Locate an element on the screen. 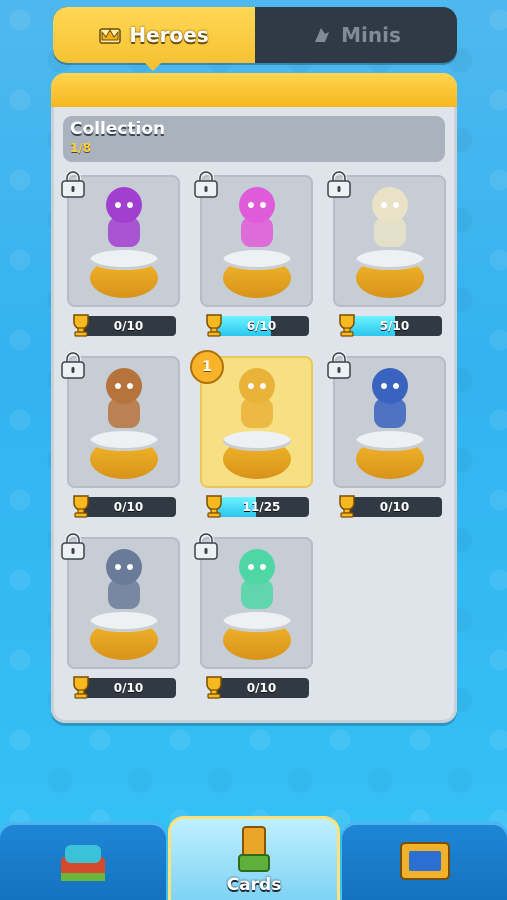 This screenshot has width=507, height=900. progress-text: 5/10 is located at coordinates (394, 326).